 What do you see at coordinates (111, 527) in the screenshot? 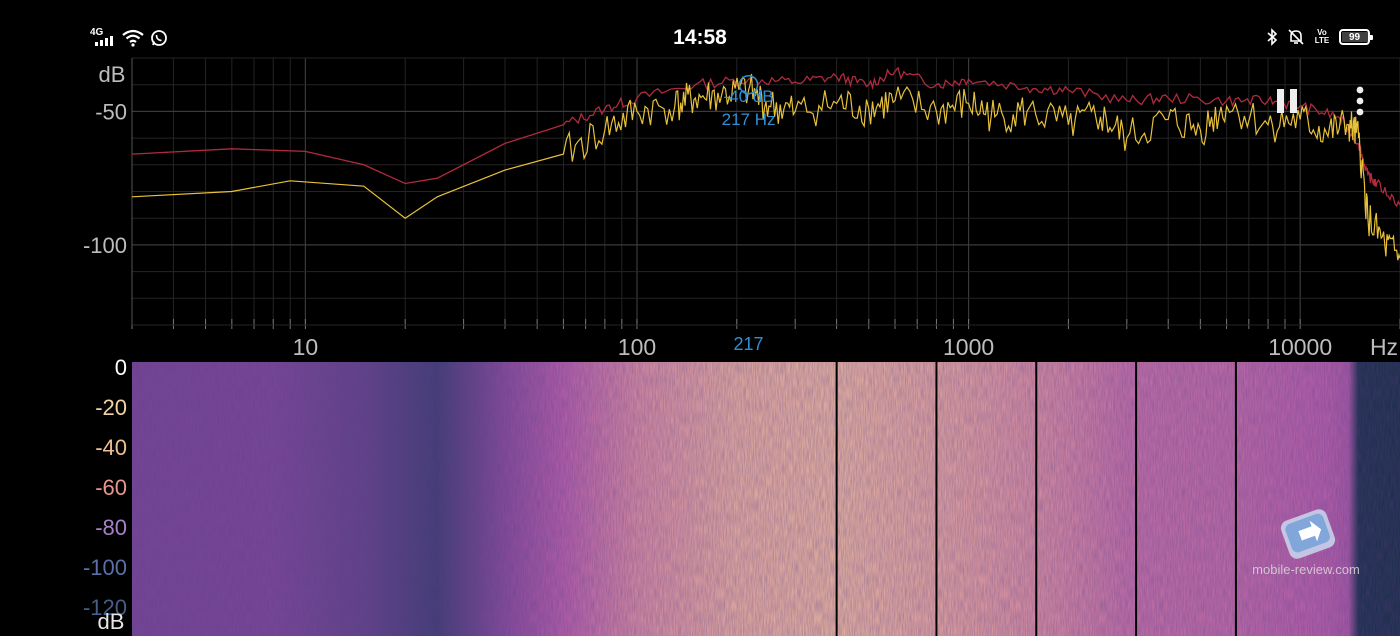
I see `spectrogram-y-tick-label: -80` at bounding box center [111, 527].